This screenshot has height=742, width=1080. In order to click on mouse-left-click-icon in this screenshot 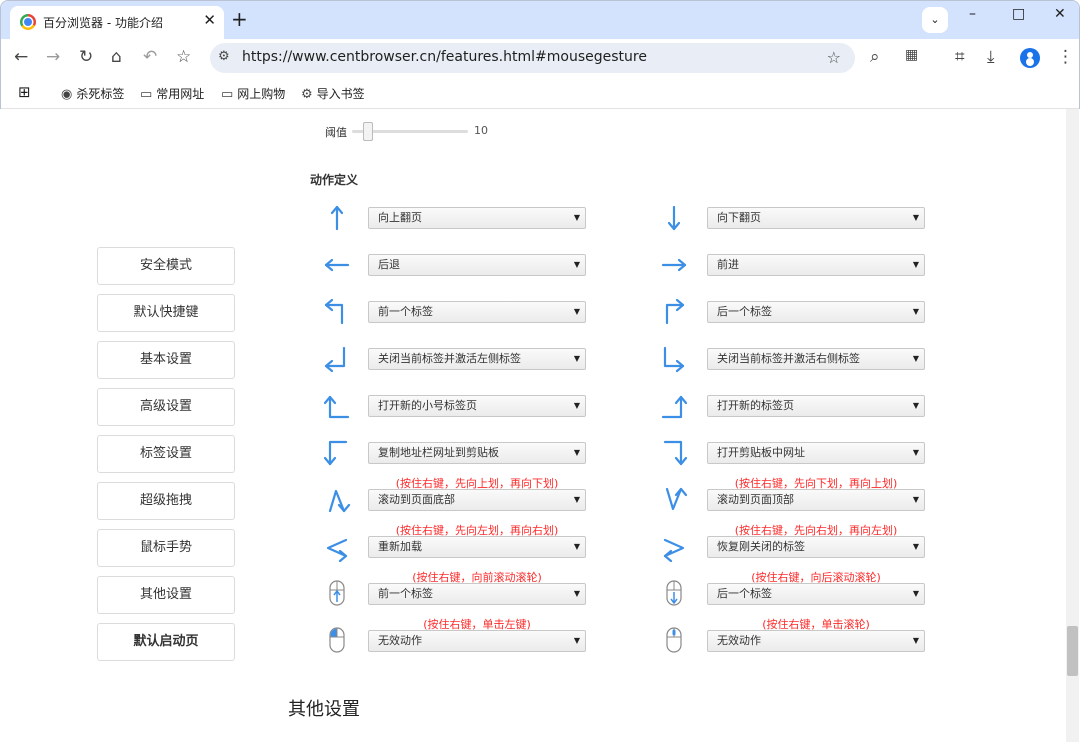, I will do `click(337, 640)`.